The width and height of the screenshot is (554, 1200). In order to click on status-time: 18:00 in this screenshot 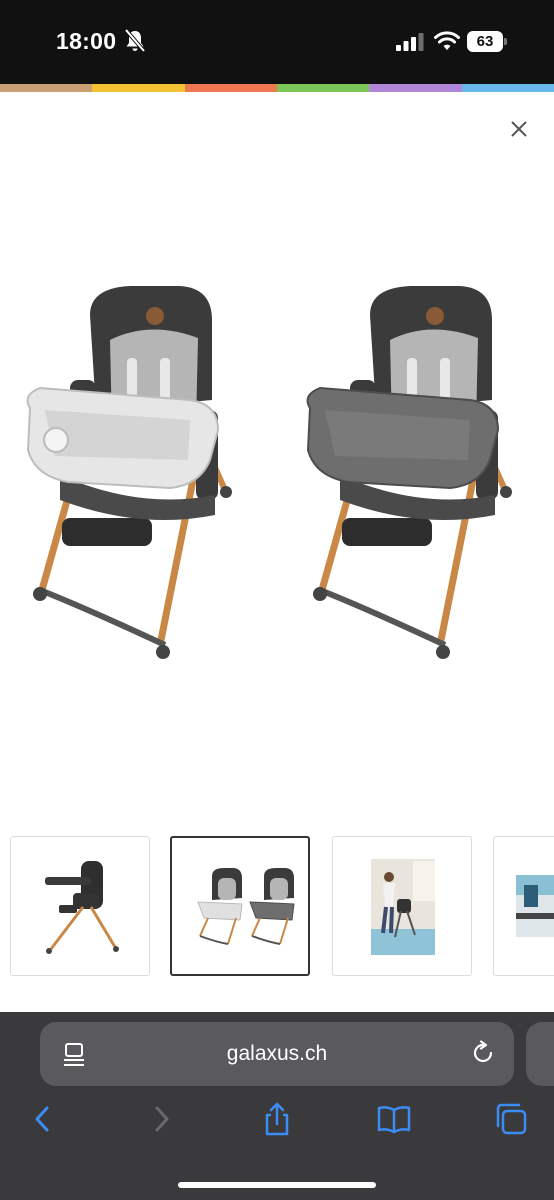, I will do `click(86, 41)`.